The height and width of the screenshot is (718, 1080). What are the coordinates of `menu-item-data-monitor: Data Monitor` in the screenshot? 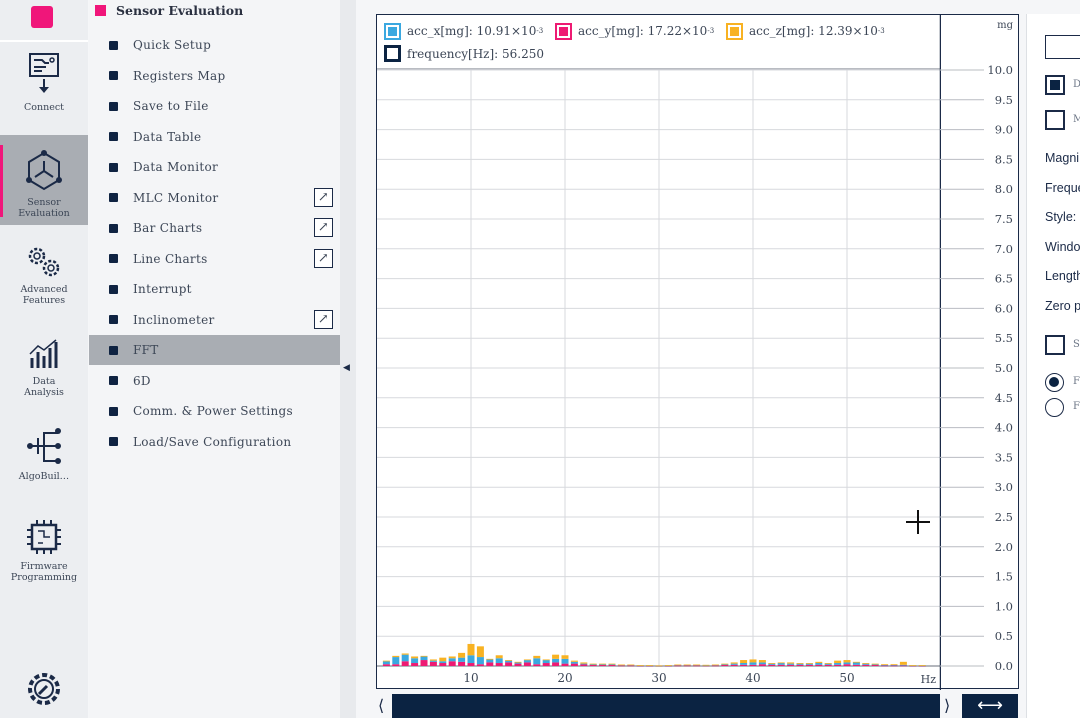 It's located at (214, 167).